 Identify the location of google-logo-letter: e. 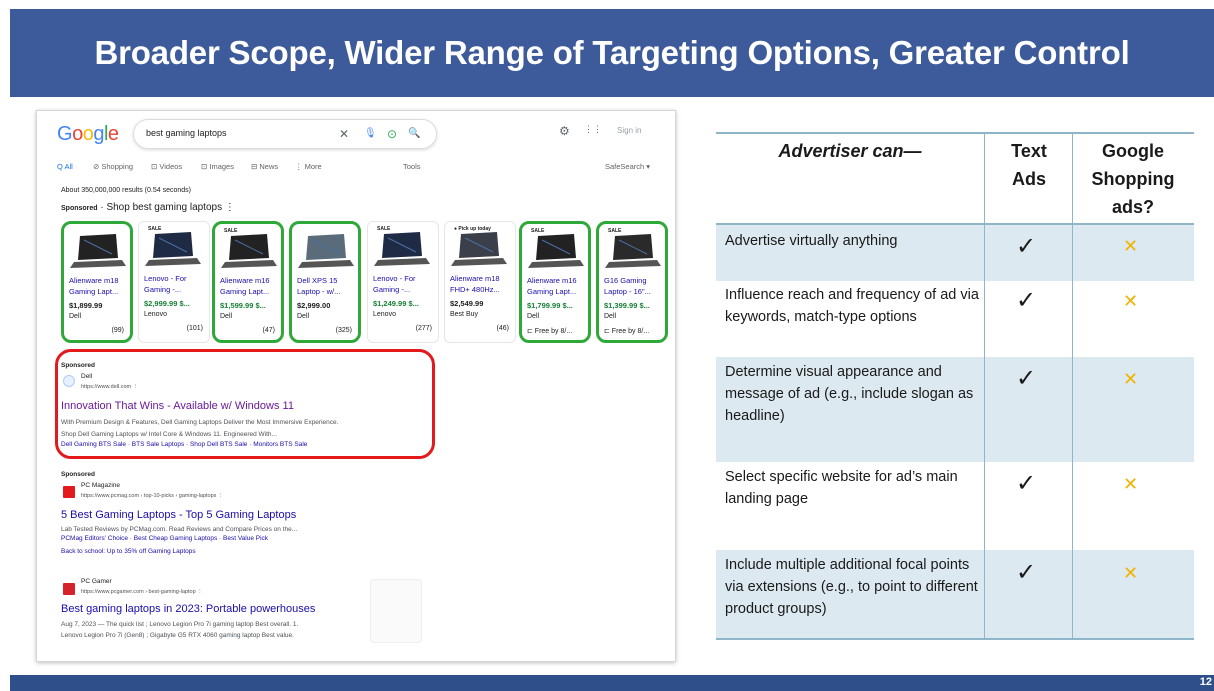
(113, 134).